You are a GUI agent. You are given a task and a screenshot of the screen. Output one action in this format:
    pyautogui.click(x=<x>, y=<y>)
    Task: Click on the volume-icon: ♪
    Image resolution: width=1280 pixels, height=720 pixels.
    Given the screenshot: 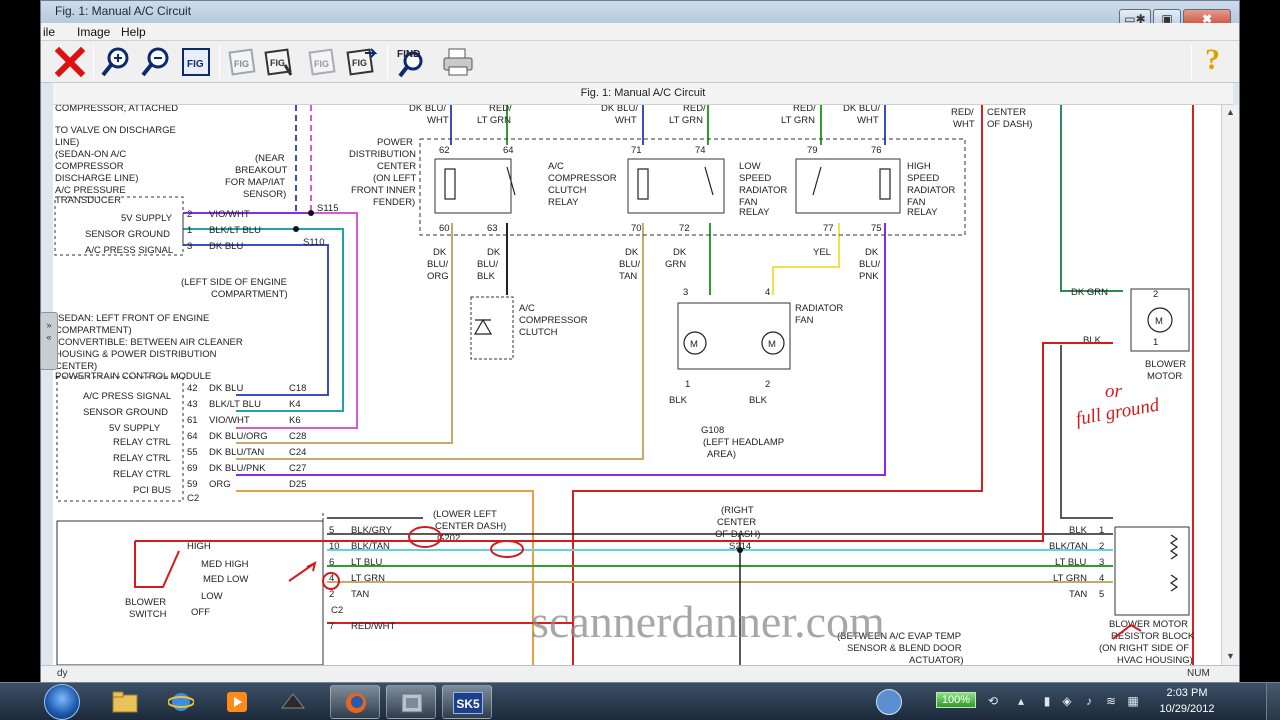 What is the action you would take?
    pyautogui.click(x=1089, y=701)
    